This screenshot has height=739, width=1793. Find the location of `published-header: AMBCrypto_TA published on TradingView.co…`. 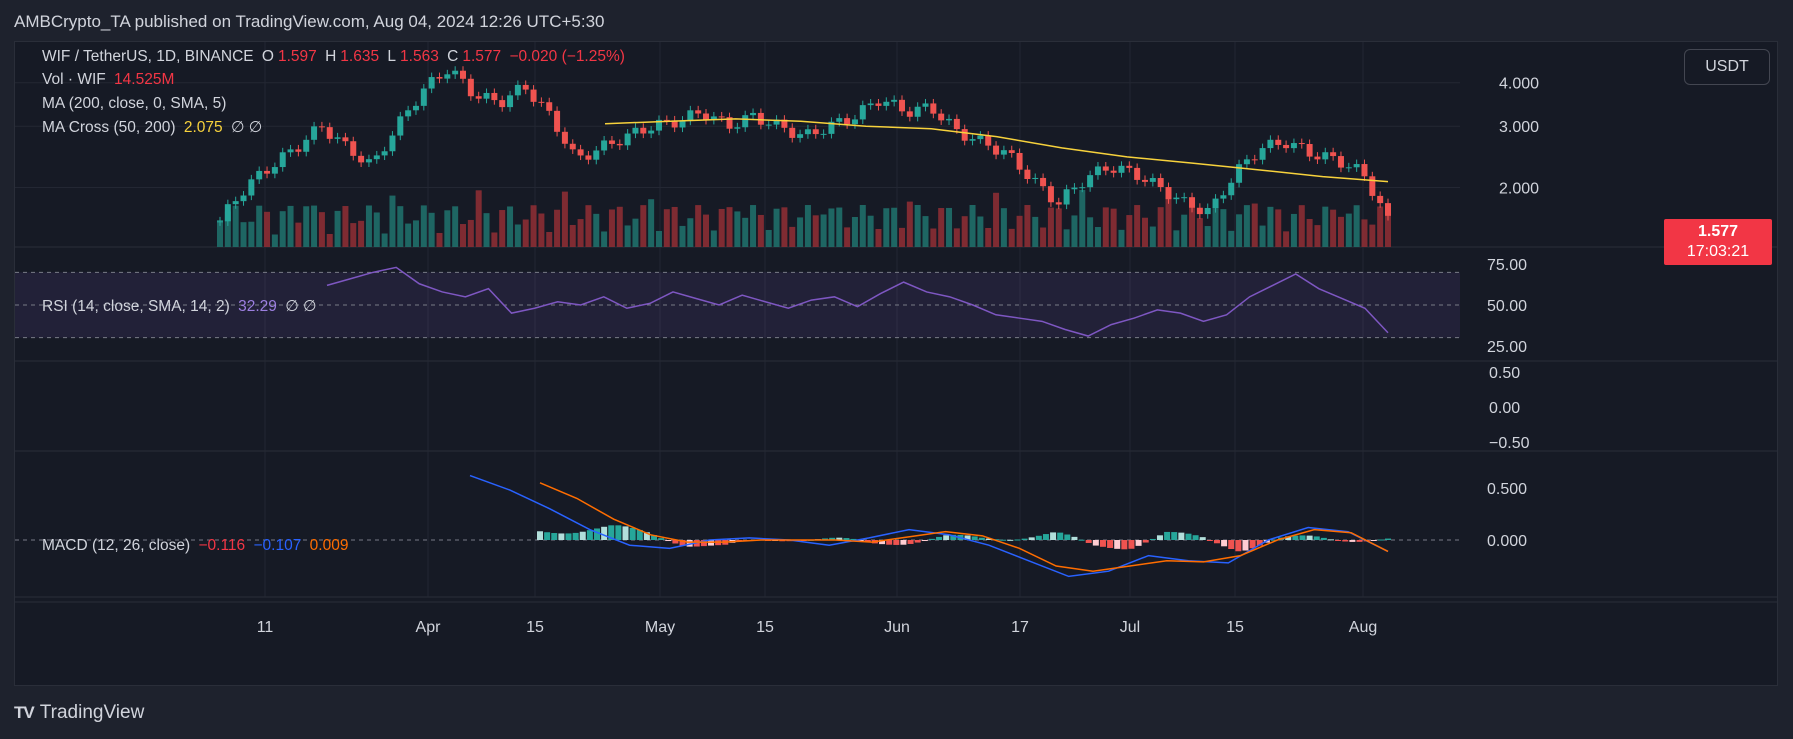

published-header: AMBCrypto_TA published on TradingView.co… is located at coordinates (309, 21).